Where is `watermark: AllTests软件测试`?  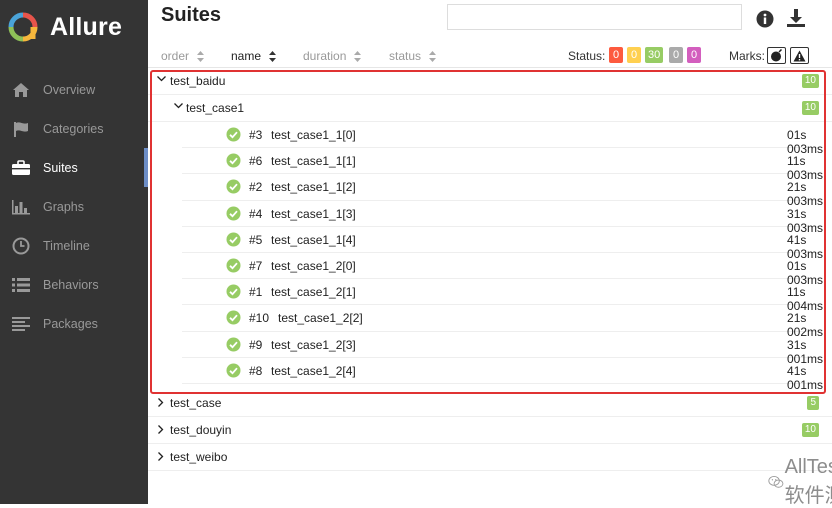 watermark: AllTests软件测试 is located at coordinates (800, 482).